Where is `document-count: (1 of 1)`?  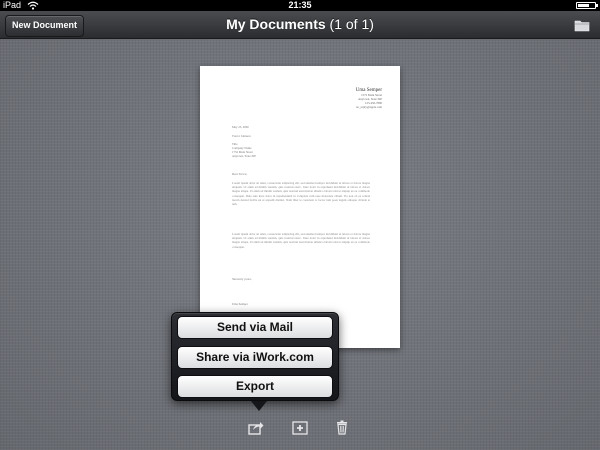 document-count: (1 of 1) is located at coordinates (351, 24).